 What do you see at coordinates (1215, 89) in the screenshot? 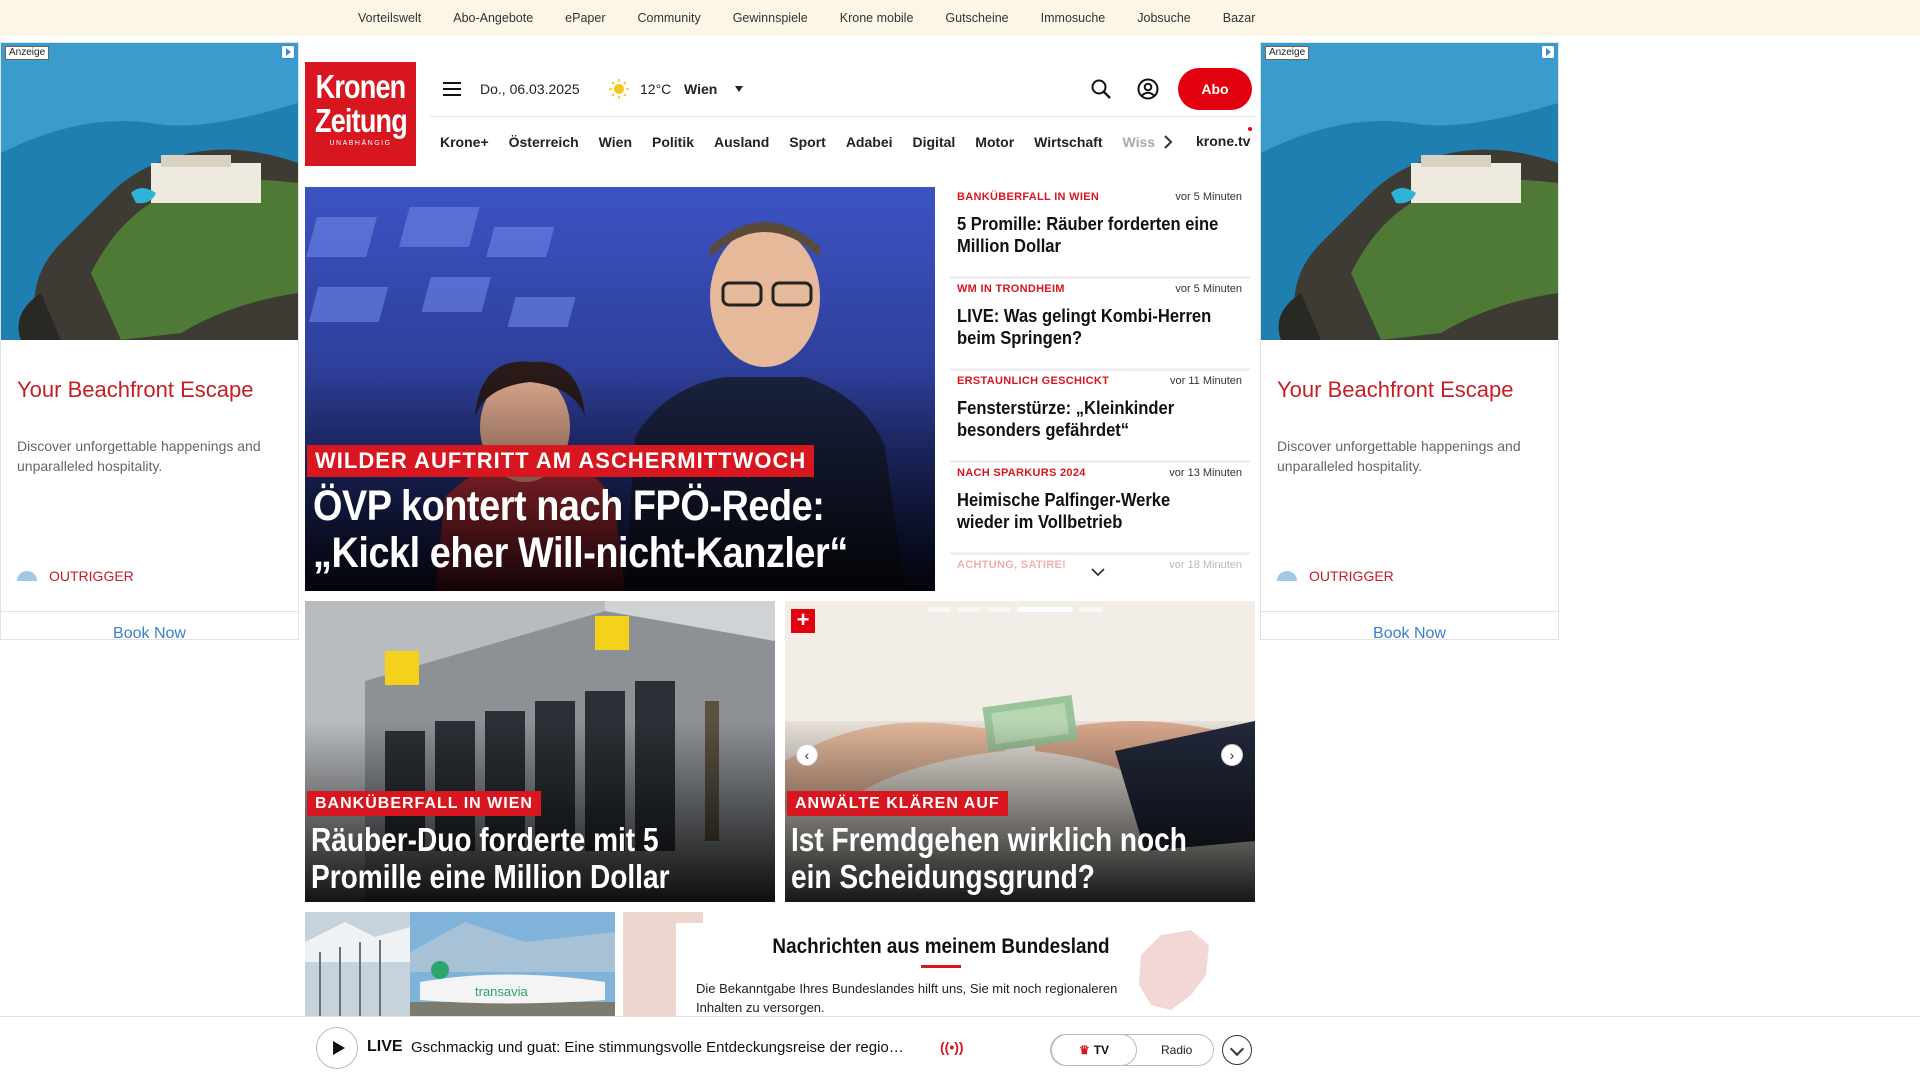
I see `abo-button: Abo` at bounding box center [1215, 89].